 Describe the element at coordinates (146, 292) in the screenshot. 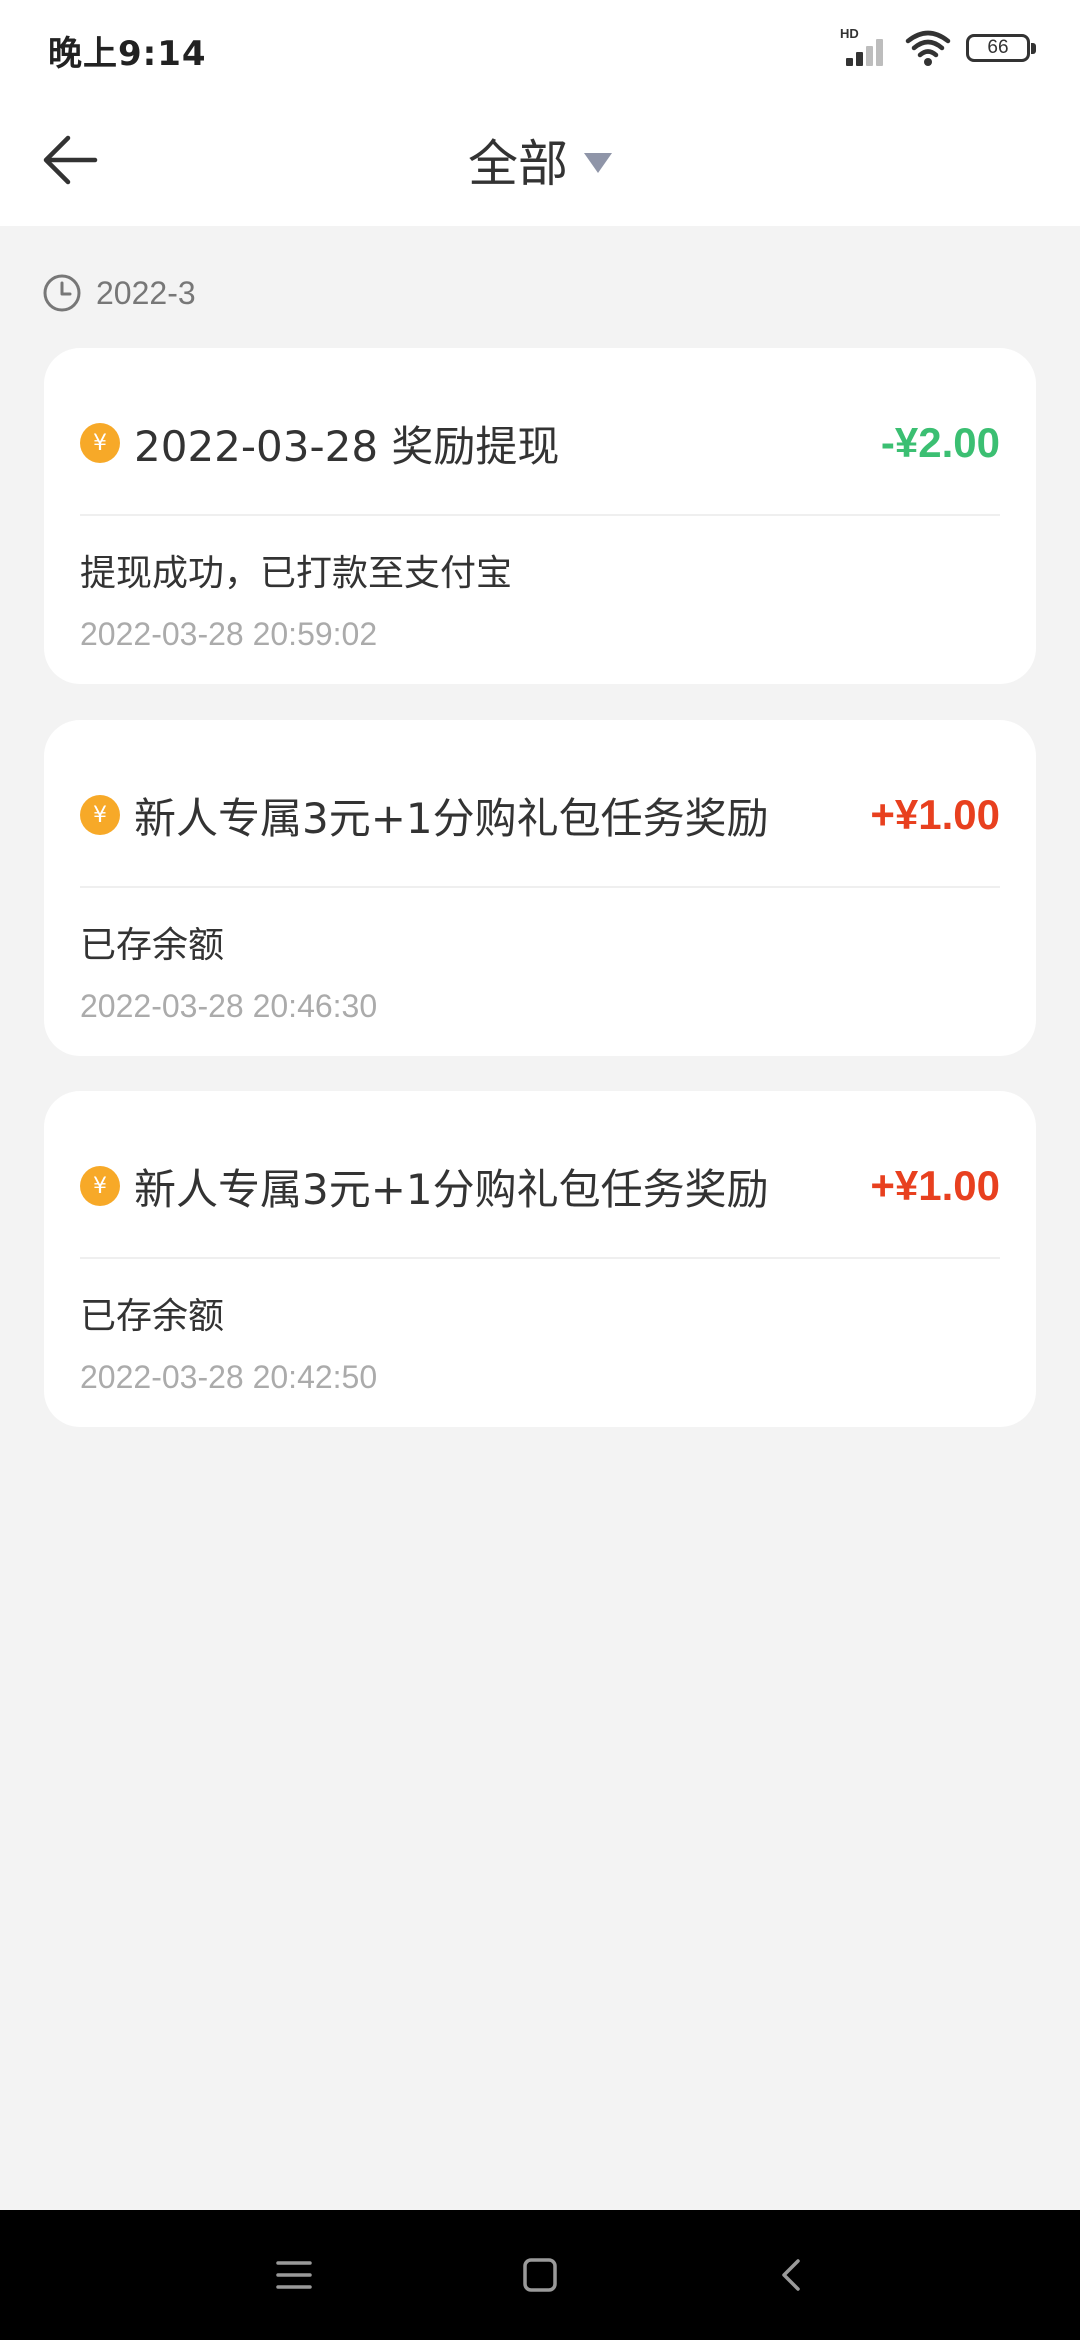

I see `month-label: 2022-3` at that location.